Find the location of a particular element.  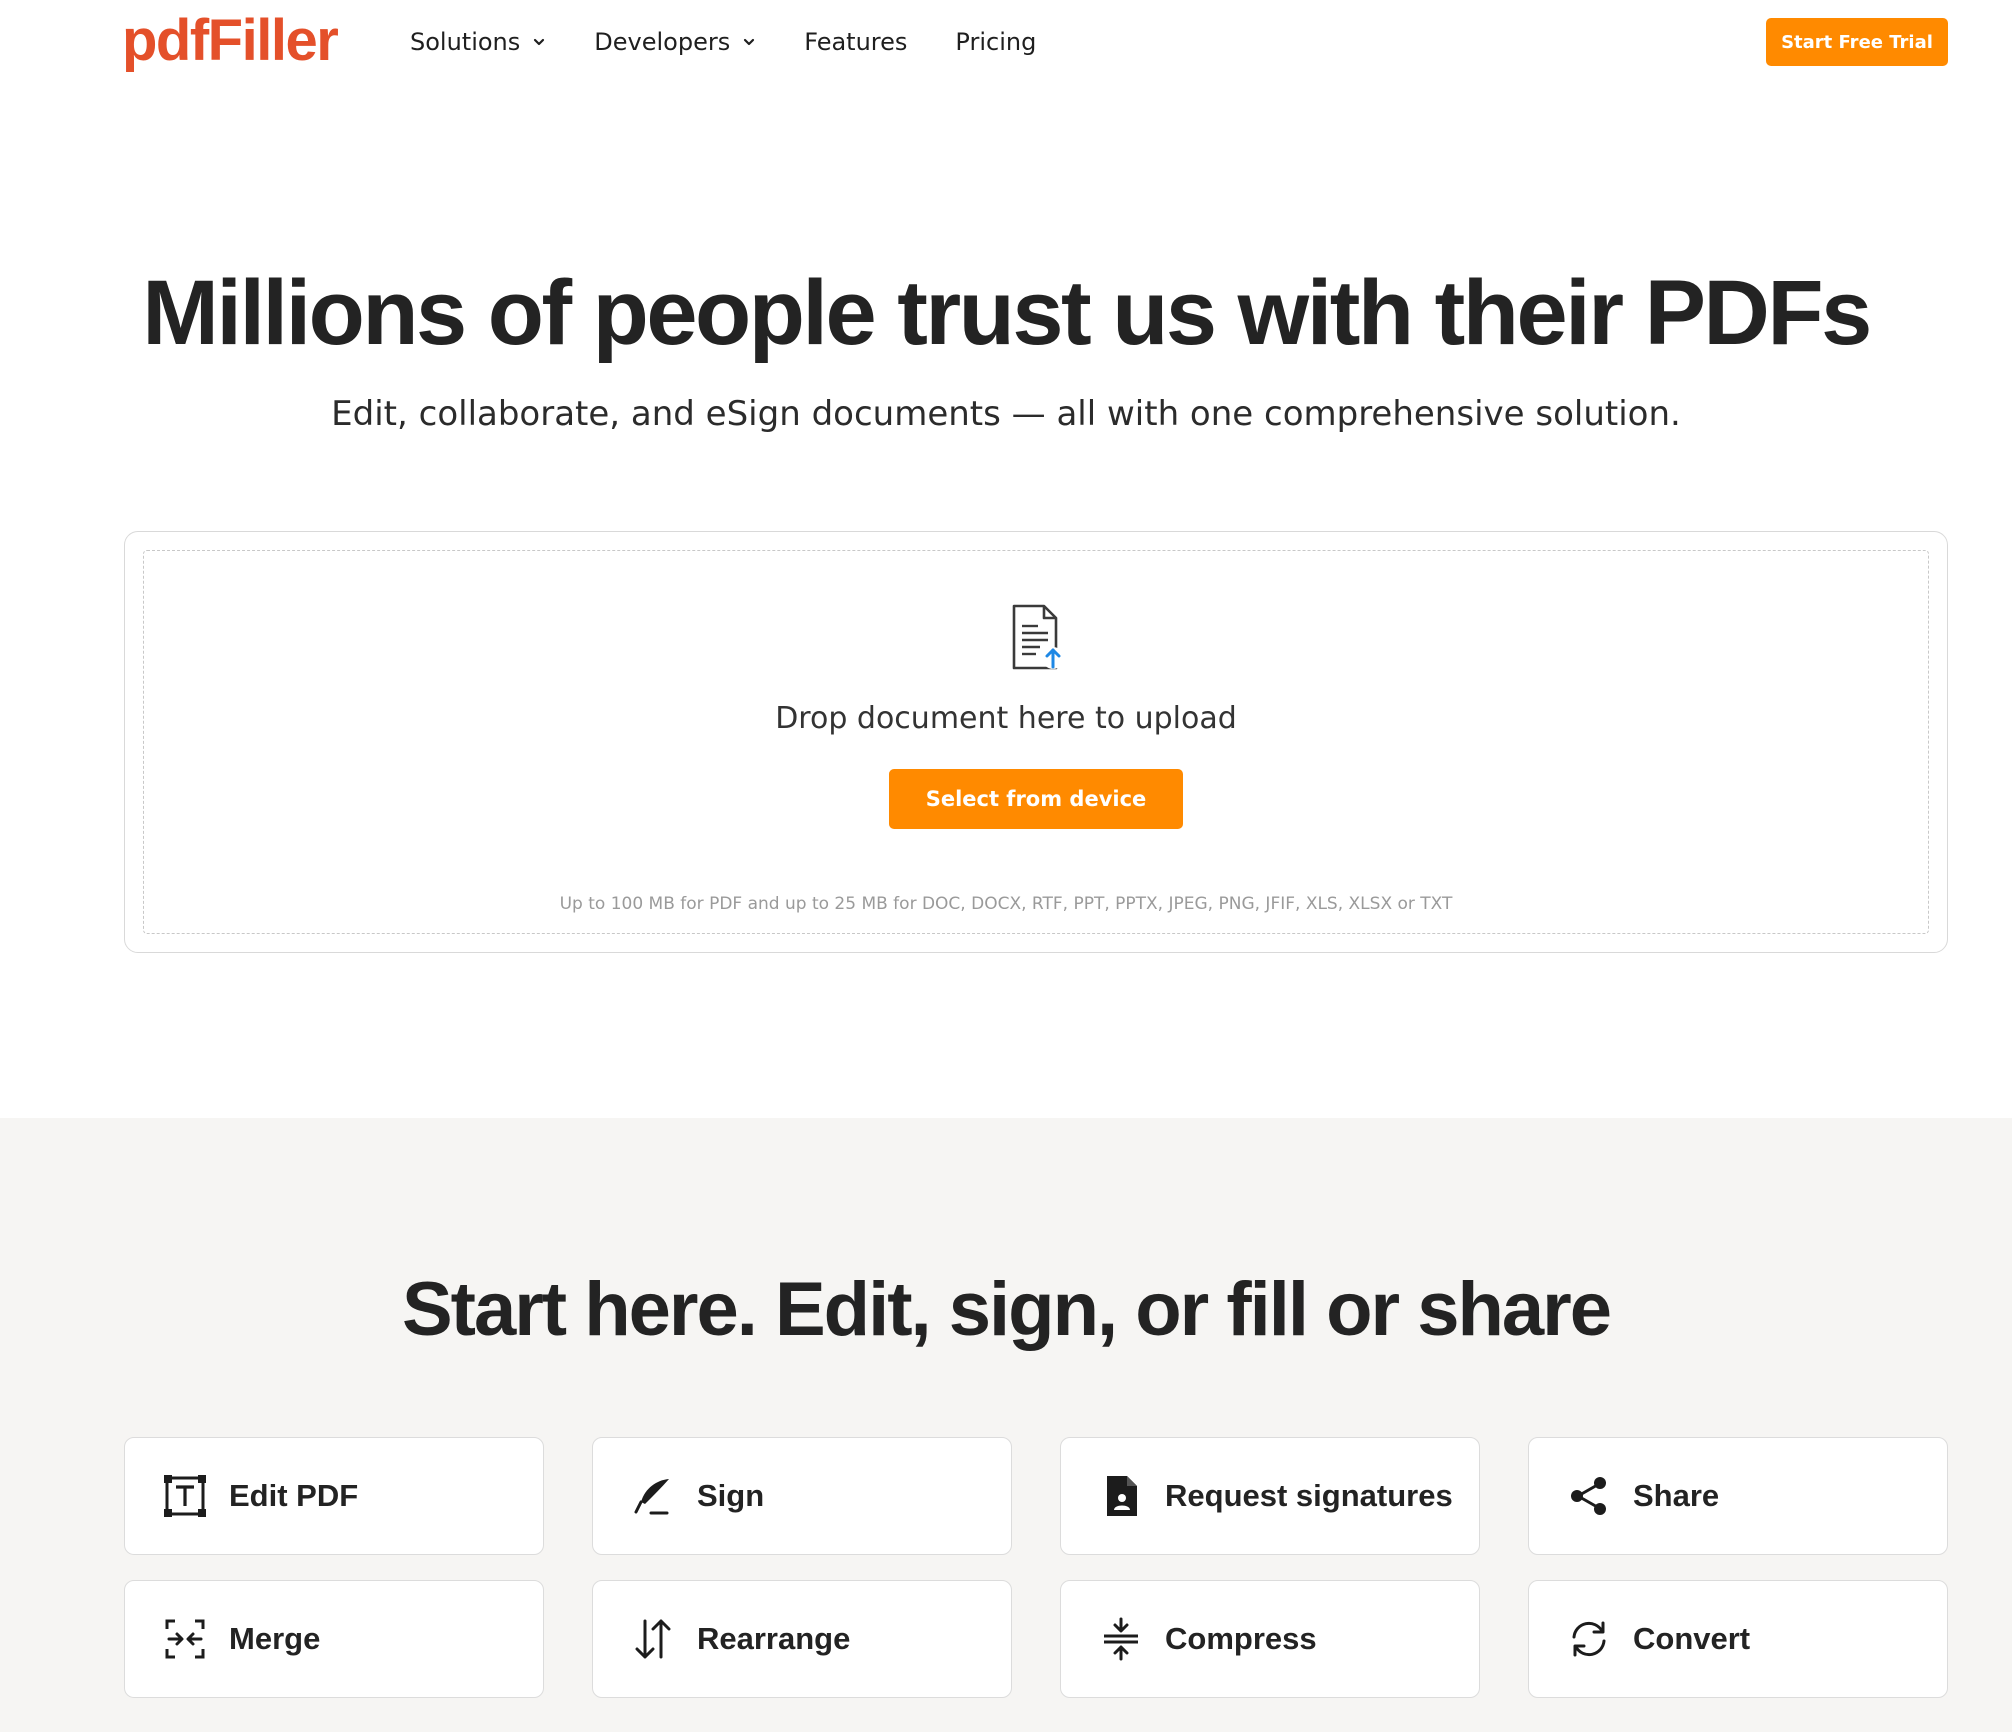

tool-card-rearrange: Rearrange is located at coordinates (802, 1639).